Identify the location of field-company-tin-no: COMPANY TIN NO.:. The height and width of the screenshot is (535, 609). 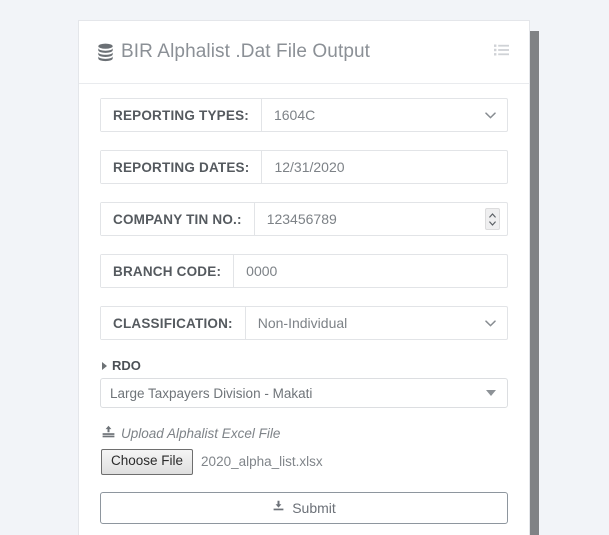
(304, 219).